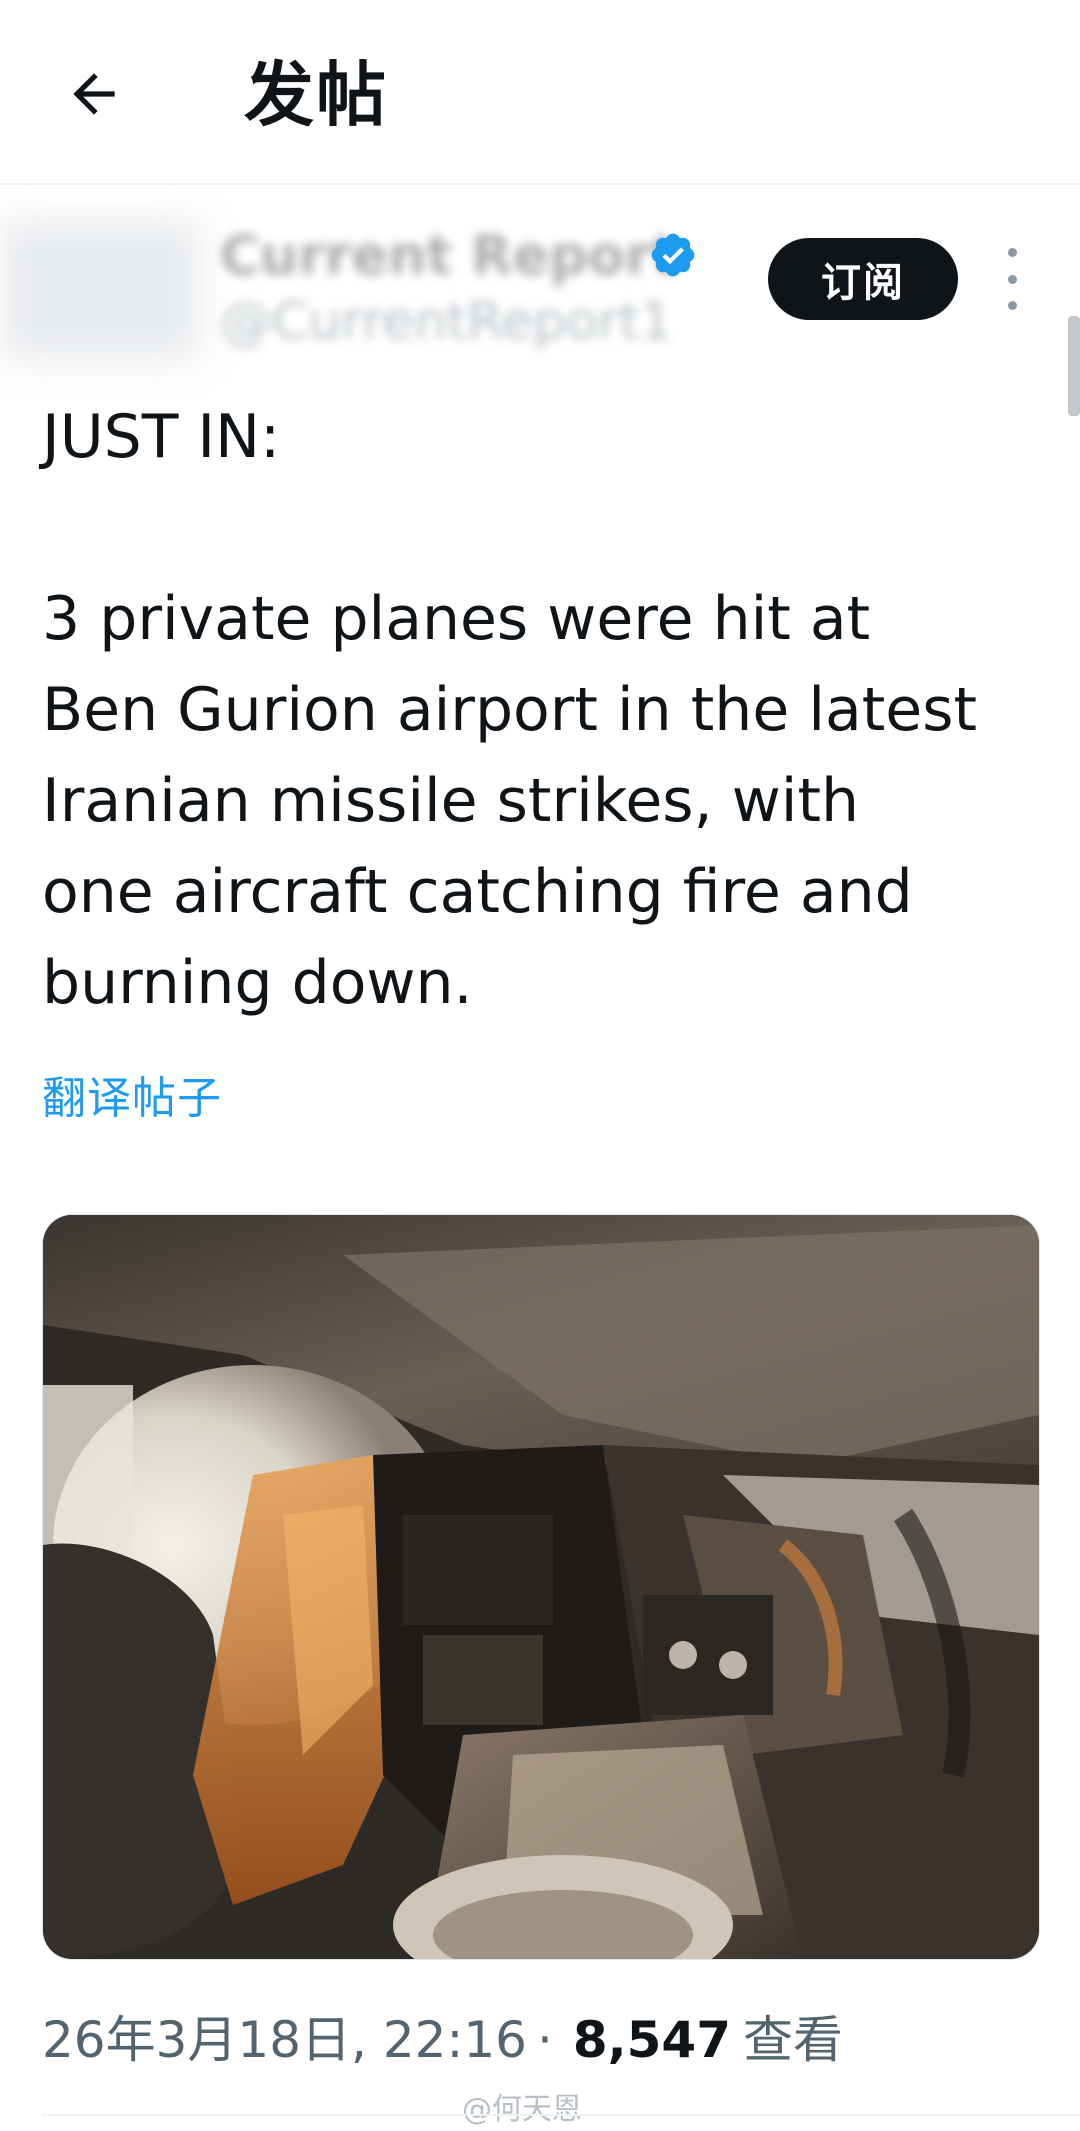  What do you see at coordinates (316, 95) in the screenshot?
I see `page-title: 发帖` at bounding box center [316, 95].